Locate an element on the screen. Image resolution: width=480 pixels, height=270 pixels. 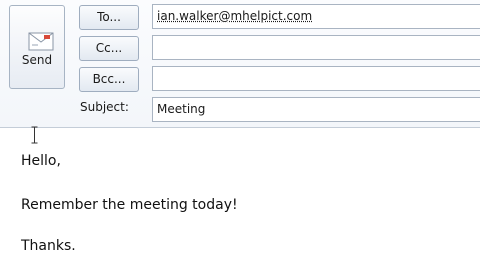
cc-field is located at coordinates (316, 47).